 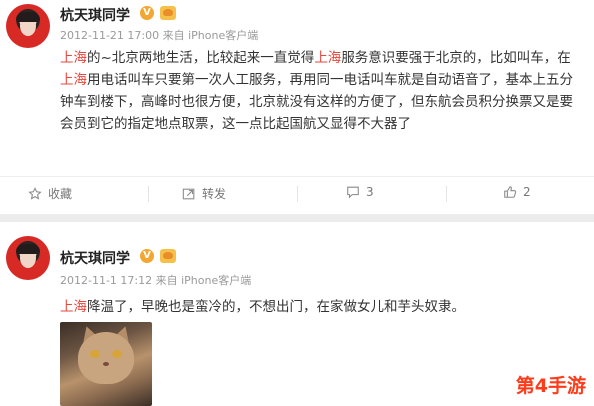 What do you see at coordinates (201, 58) in the screenshot?
I see `post-text: 的~北京两地生活，比较起来一直觉得` at bounding box center [201, 58].